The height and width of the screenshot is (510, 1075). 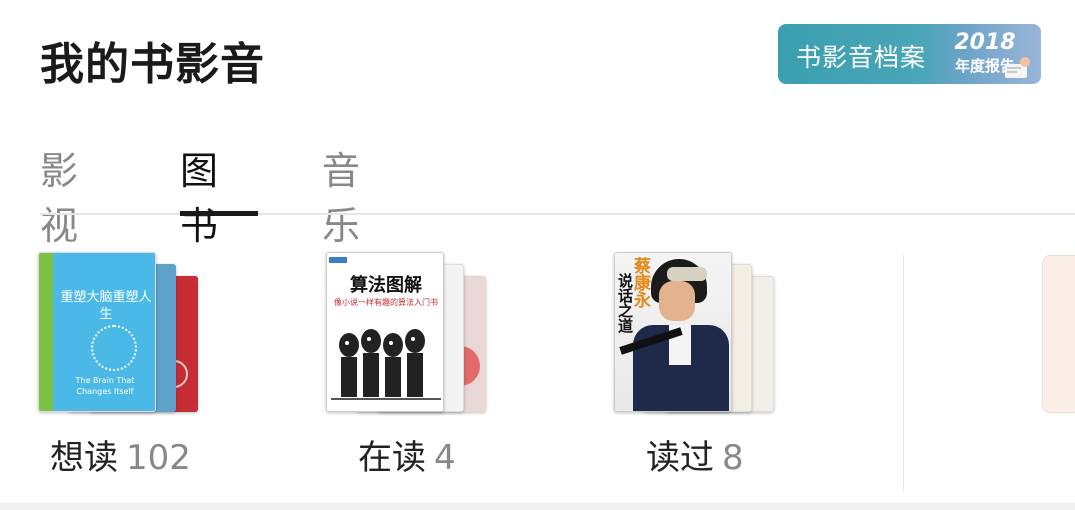 What do you see at coordinates (158, 458) in the screenshot?
I see `shelf-count: 102` at bounding box center [158, 458].